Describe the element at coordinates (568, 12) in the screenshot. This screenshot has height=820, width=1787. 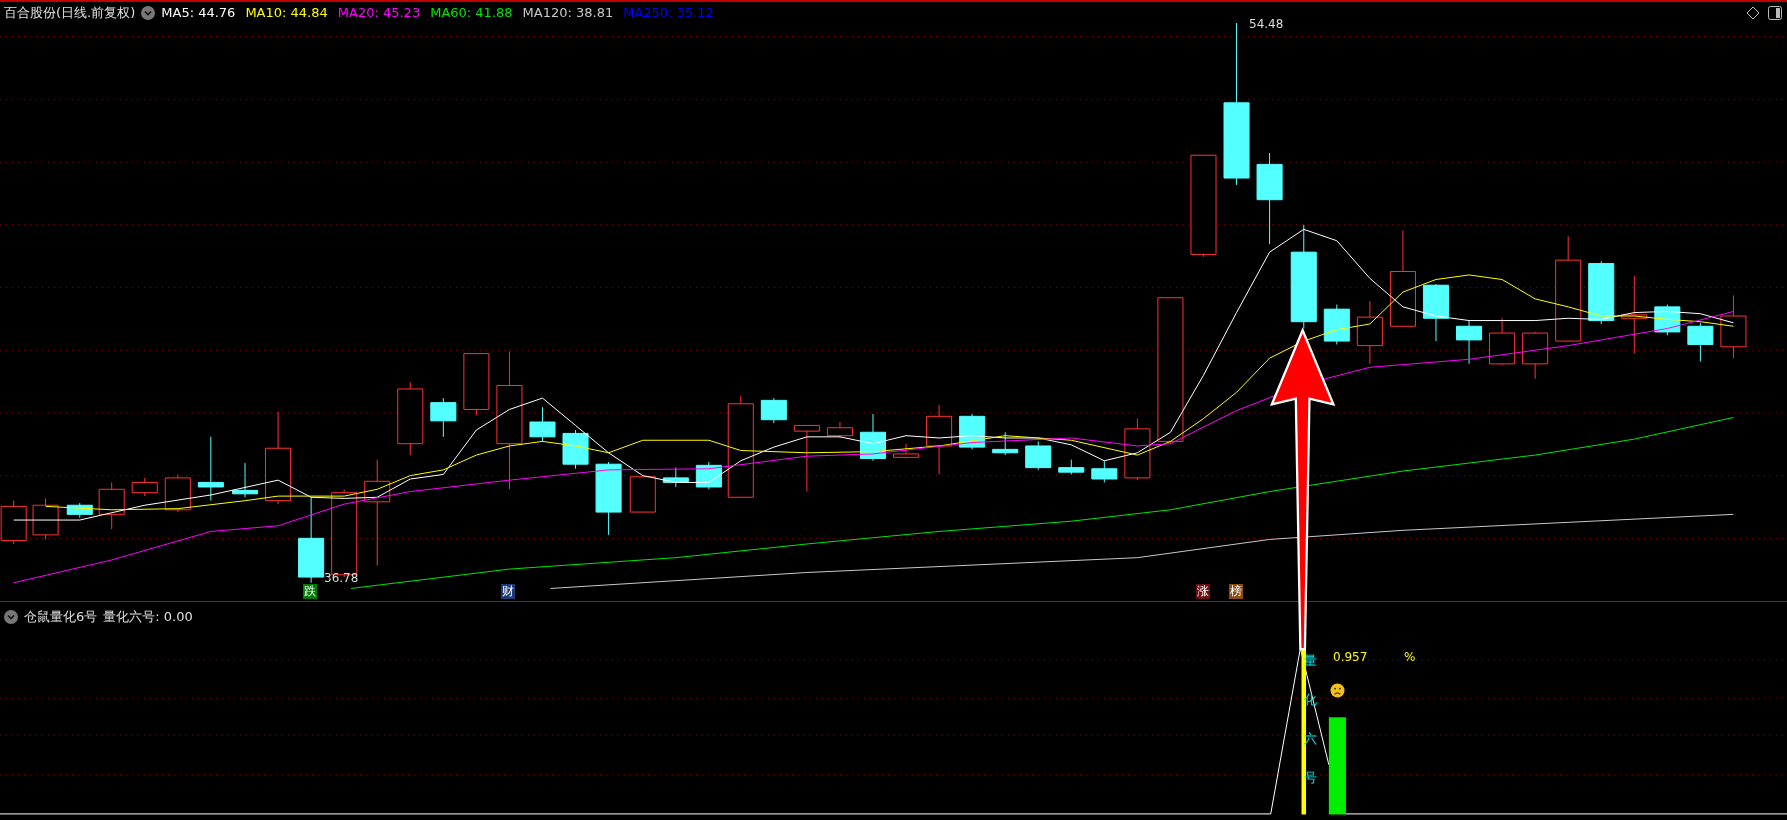
I see `indicator-value: MA120: 38.81` at that location.